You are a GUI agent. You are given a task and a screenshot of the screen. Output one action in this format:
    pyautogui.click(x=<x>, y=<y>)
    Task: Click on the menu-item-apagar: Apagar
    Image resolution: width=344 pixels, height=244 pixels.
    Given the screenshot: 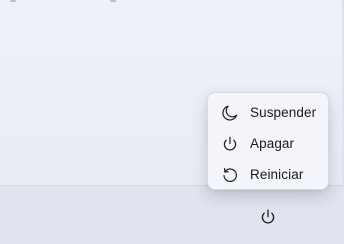 What is the action you would take?
    pyautogui.click(x=268, y=143)
    